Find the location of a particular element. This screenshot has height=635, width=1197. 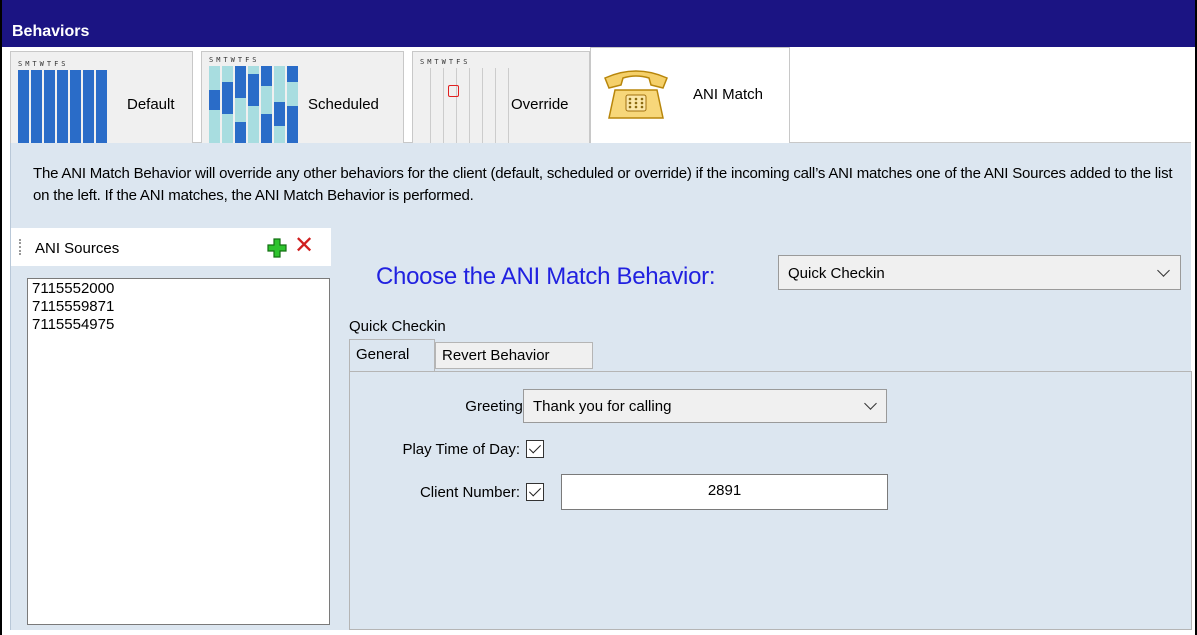

play-time-checkbox is located at coordinates (535, 449).